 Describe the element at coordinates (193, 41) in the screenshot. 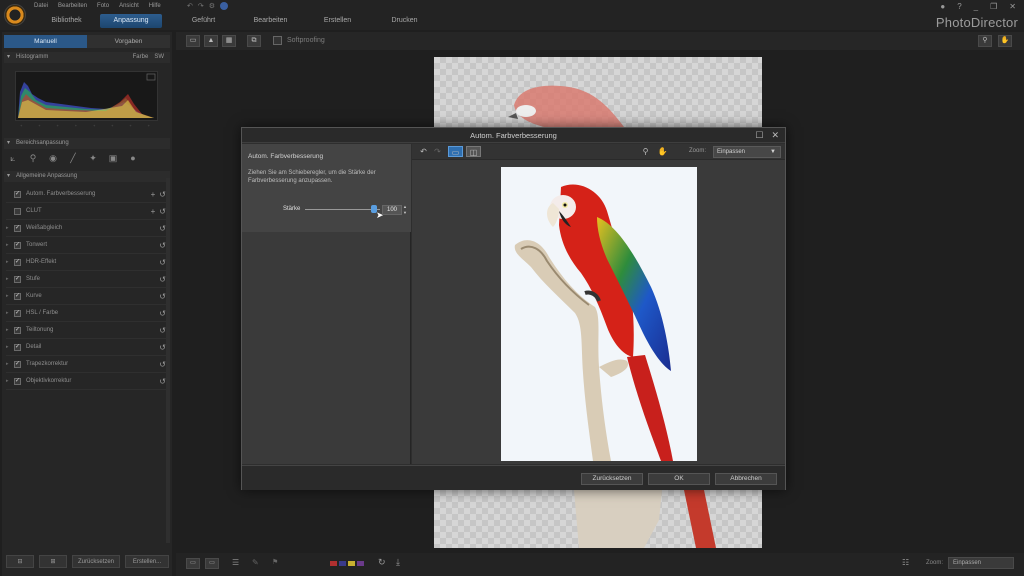

I see `view-single-icon: ▭` at that location.